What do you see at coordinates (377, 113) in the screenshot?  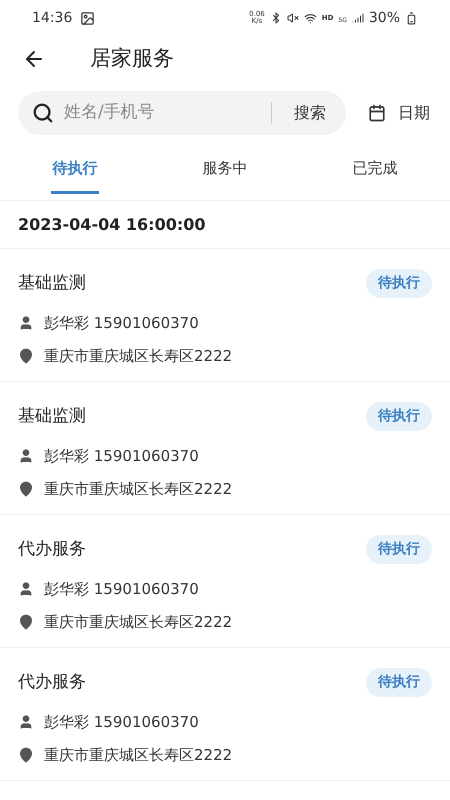 I see `calendar-icon` at bounding box center [377, 113].